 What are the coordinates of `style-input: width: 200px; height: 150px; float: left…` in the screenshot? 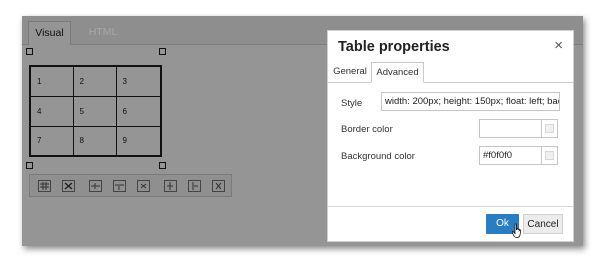 It's located at (470, 101).